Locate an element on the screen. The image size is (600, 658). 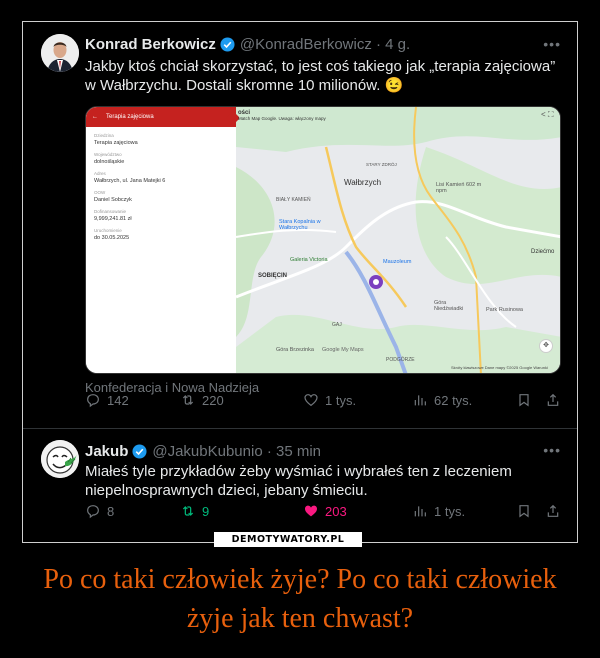
reply-button: 8 is located at coordinates (99, 511).